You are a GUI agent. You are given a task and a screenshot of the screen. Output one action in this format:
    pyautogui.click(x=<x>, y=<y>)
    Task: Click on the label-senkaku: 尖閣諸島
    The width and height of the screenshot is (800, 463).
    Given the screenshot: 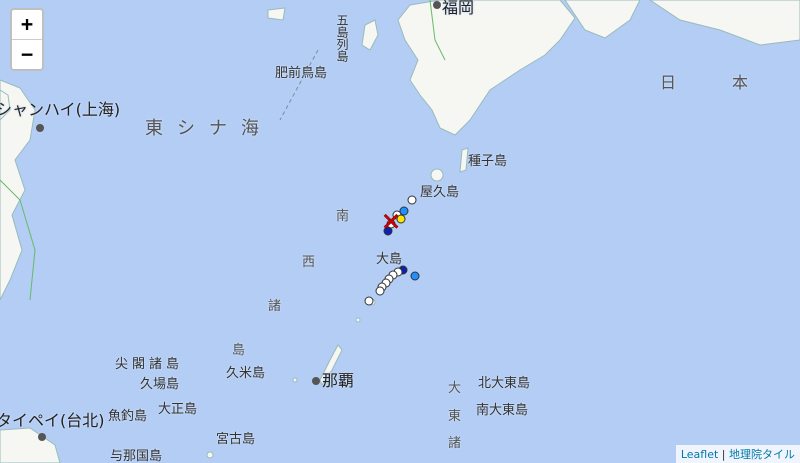 What is the action you would take?
    pyautogui.click(x=149, y=364)
    